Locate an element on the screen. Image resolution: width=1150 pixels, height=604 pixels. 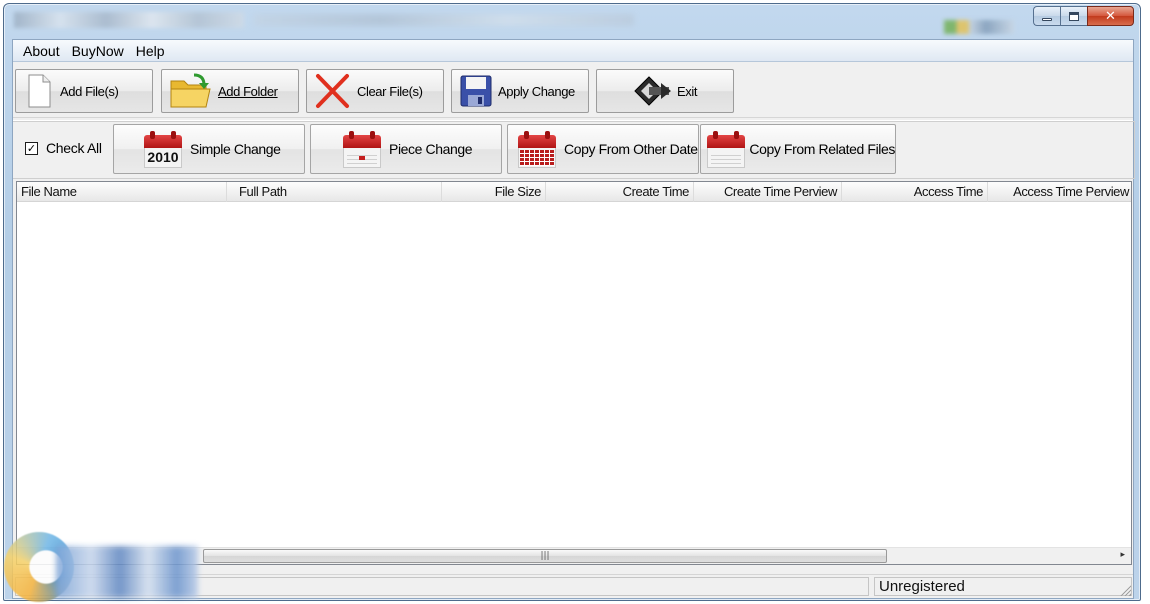
add-files-button: Add File(s) is located at coordinates (84, 91).